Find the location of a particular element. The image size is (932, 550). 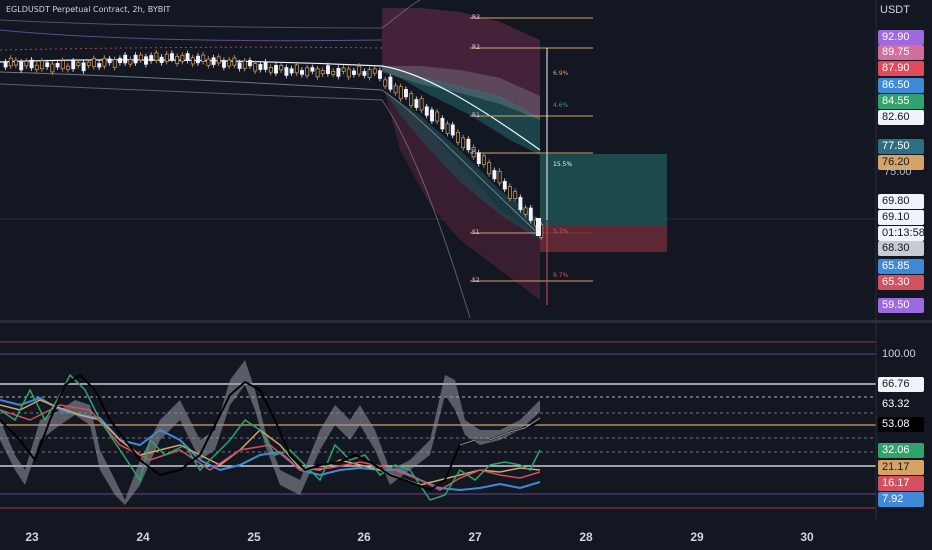

time-axis-label: 30 is located at coordinates (807, 537).